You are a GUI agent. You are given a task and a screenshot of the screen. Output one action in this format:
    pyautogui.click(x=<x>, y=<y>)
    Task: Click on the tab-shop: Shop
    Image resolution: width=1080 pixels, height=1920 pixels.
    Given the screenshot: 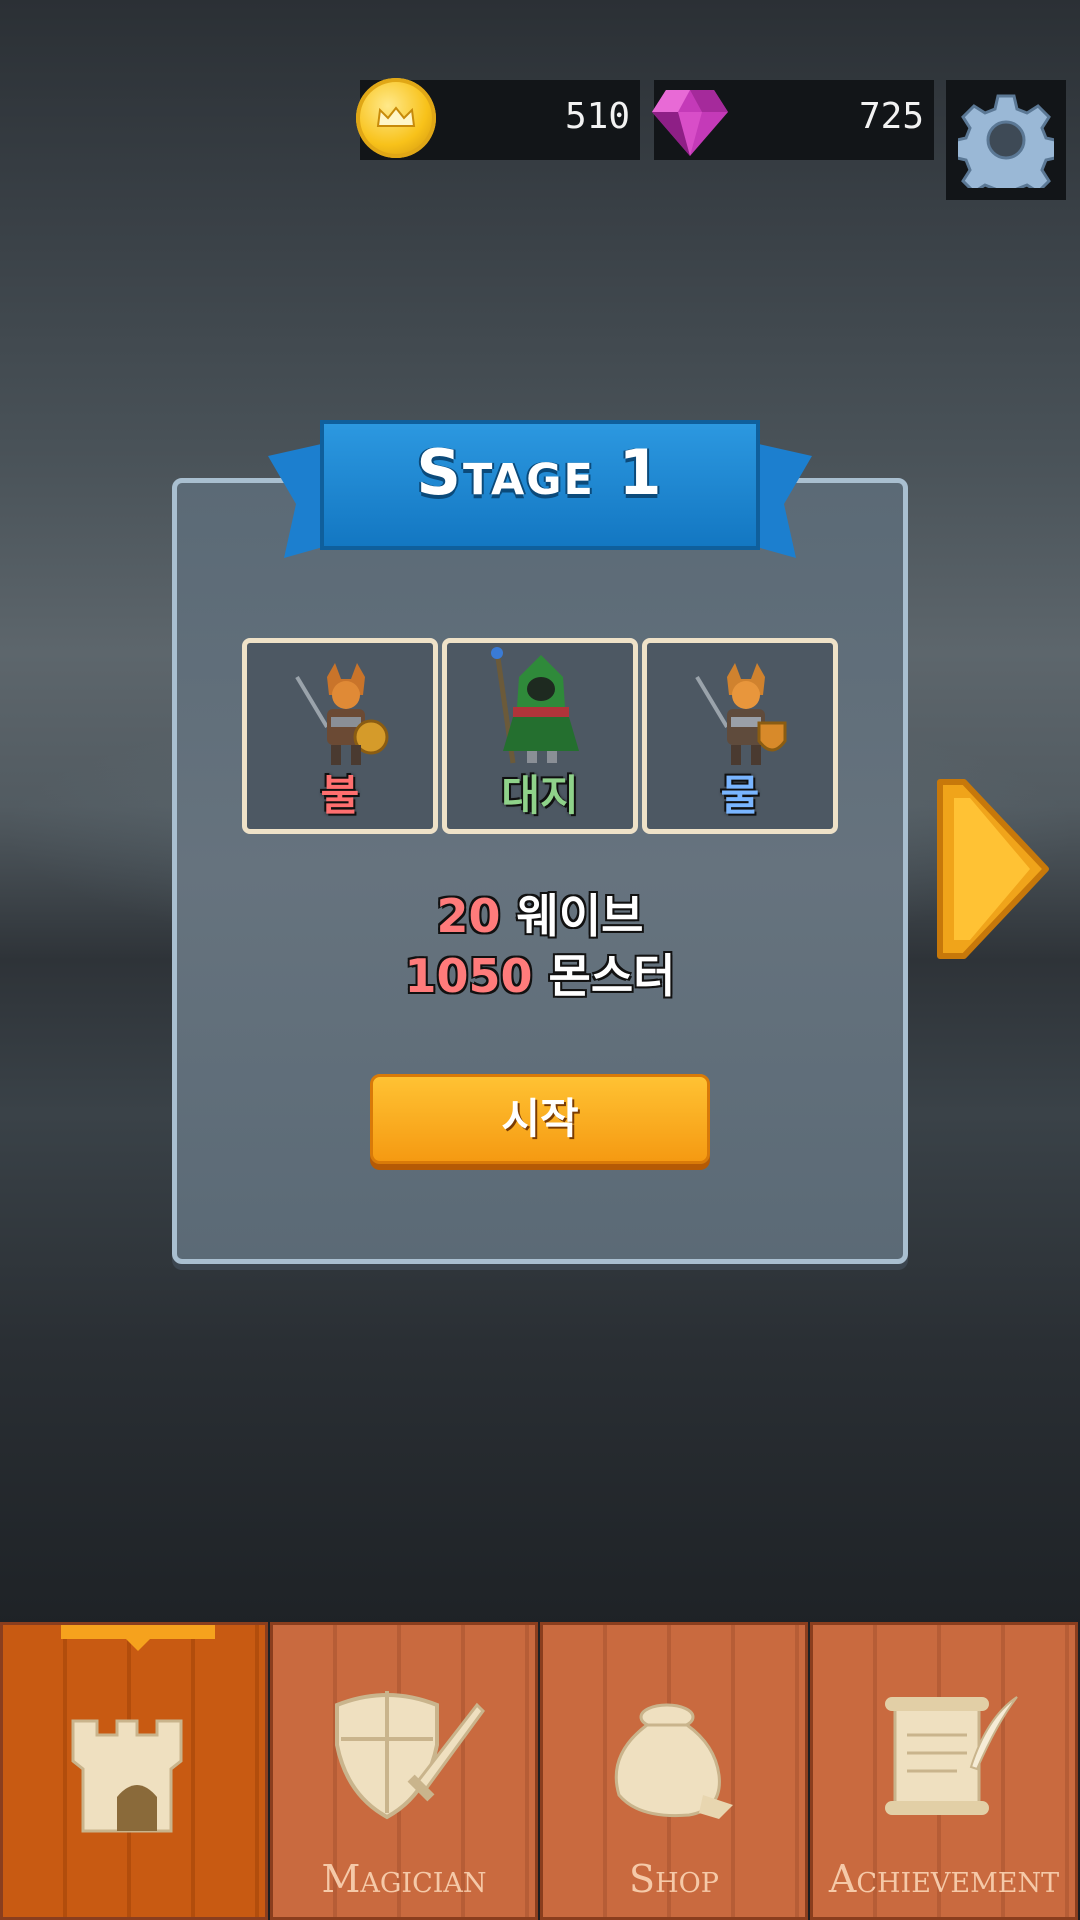 What is the action you would take?
    pyautogui.click(x=674, y=1771)
    